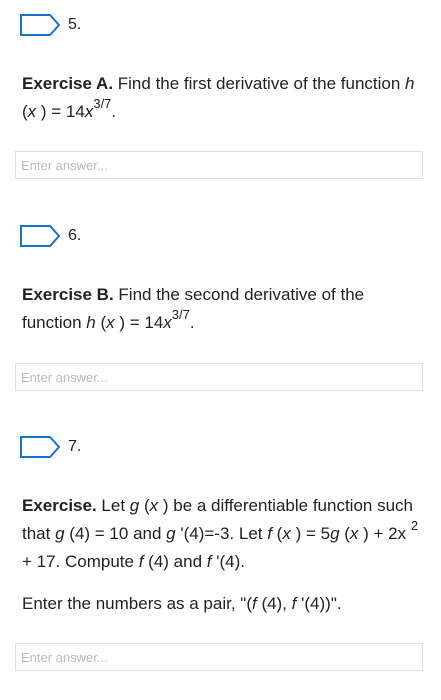 This screenshot has width=441, height=700. What do you see at coordinates (68, 83) in the screenshot?
I see `exercise-title: Exercise A.` at bounding box center [68, 83].